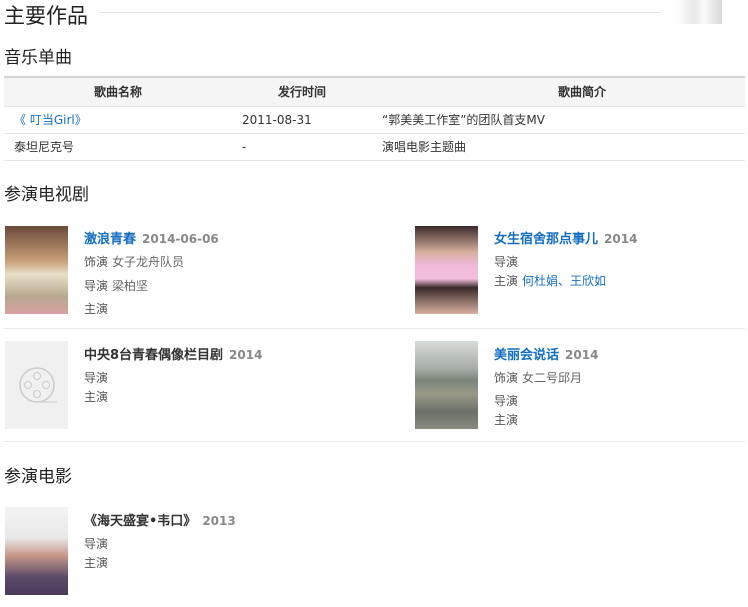 The width and height of the screenshot is (748, 607). Describe the element at coordinates (118, 147) in the screenshot. I see `song-name: 泰坦尼克号` at that location.